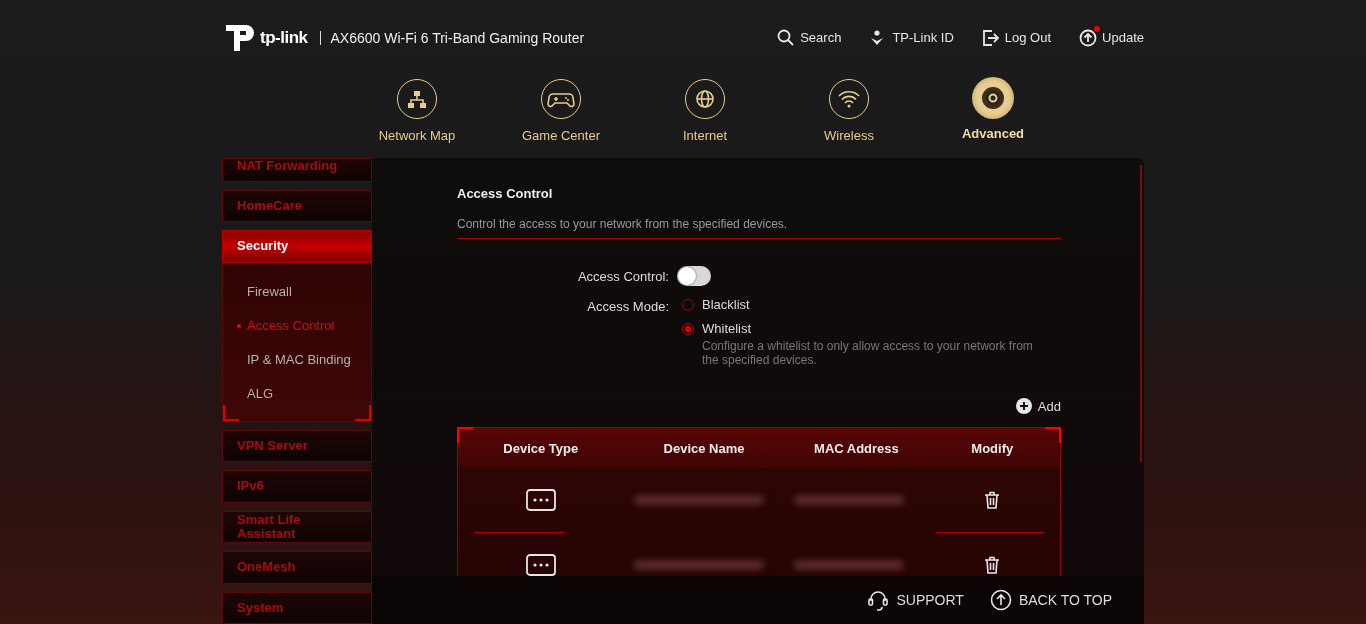 The height and width of the screenshot is (624, 1366). Describe the element at coordinates (704, 448) in the screenshot. I see `column-header: Device Name` at that location.